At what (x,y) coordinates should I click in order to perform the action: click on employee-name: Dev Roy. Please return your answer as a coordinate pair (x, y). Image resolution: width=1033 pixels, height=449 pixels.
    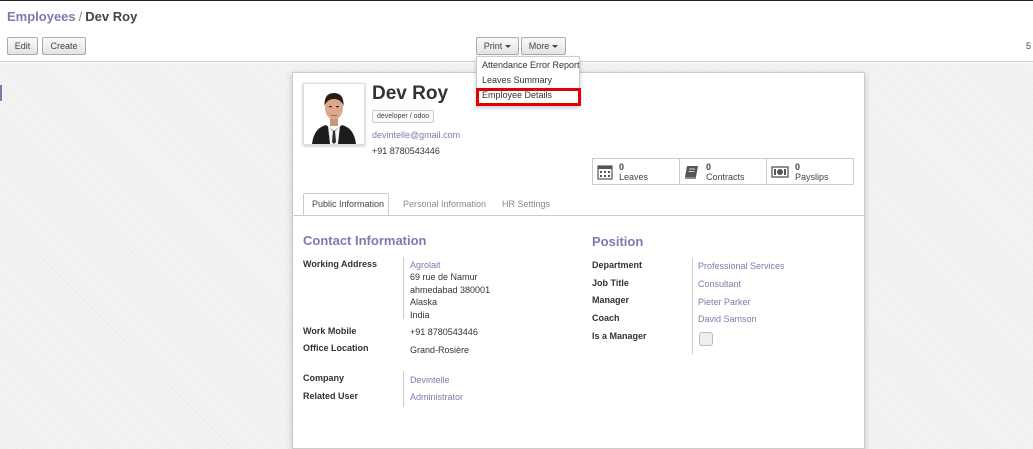
    Looking at the image, I should click on (410, 93).